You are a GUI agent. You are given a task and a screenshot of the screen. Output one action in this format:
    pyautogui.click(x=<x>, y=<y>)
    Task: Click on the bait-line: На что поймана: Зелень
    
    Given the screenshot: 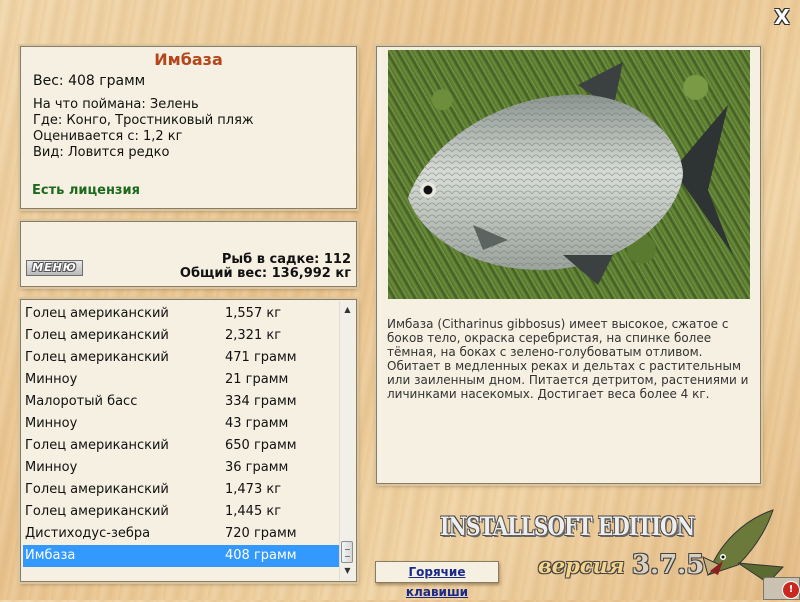 What is the action you would take?
    pyautogui.click(x=116, y=104)
    